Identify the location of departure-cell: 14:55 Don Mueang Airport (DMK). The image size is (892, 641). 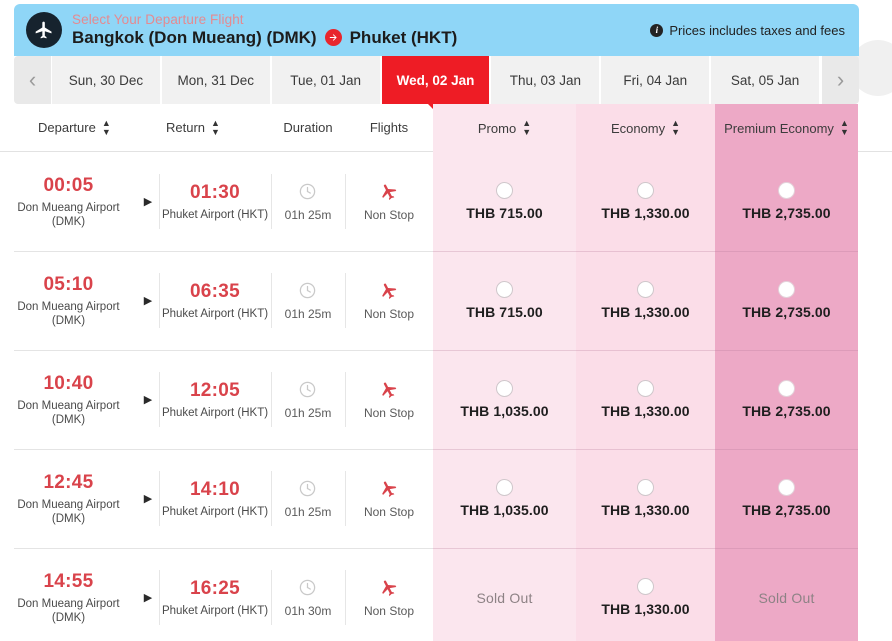
(68, 594).